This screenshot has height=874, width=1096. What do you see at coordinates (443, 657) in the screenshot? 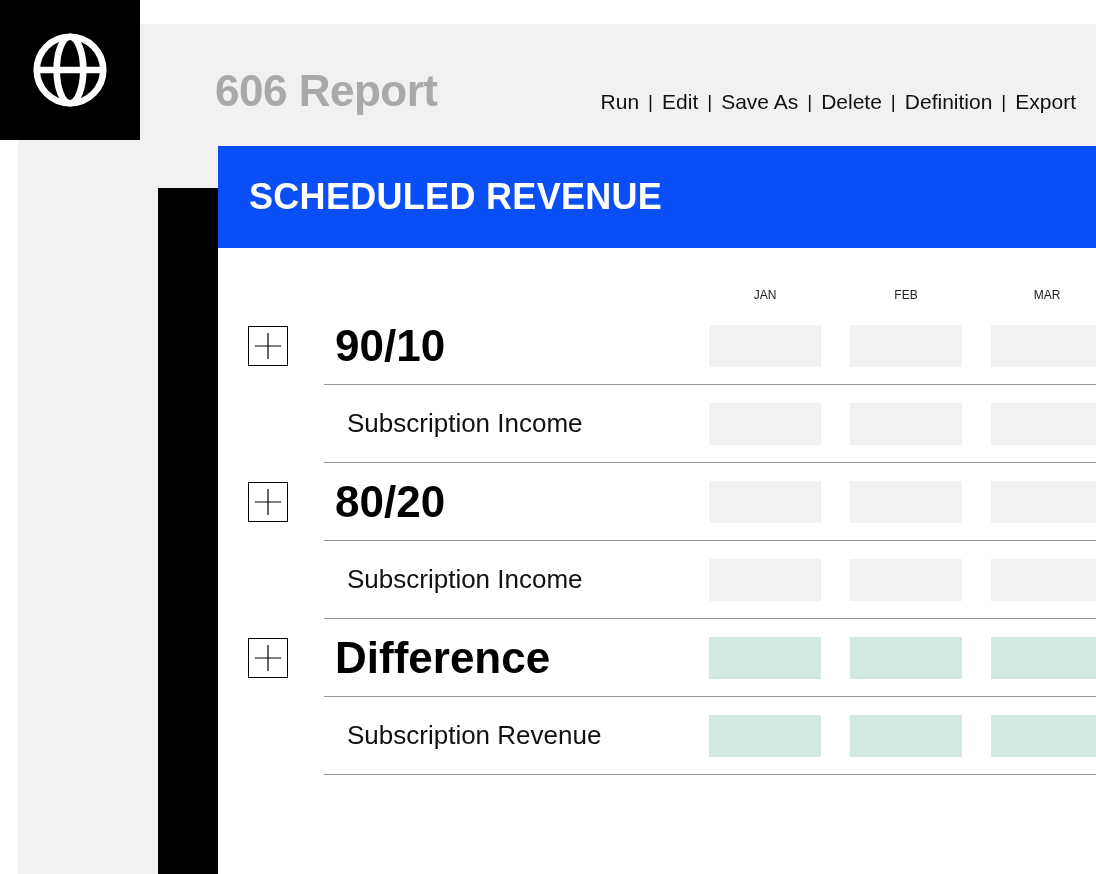
I see `group-label: Difference` at bounding box center [443, 657].